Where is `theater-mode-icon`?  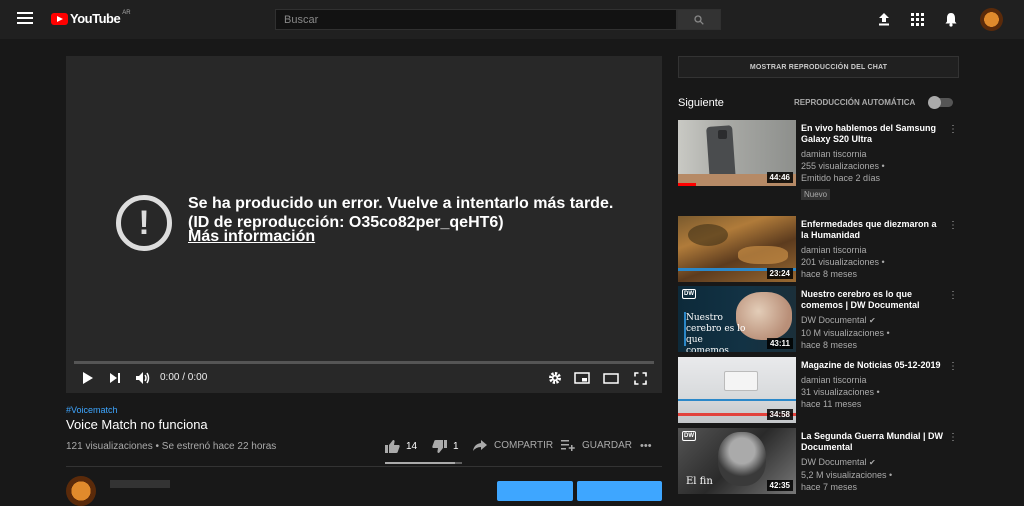
theater-mode-icon is located at coordinates (611, 378).